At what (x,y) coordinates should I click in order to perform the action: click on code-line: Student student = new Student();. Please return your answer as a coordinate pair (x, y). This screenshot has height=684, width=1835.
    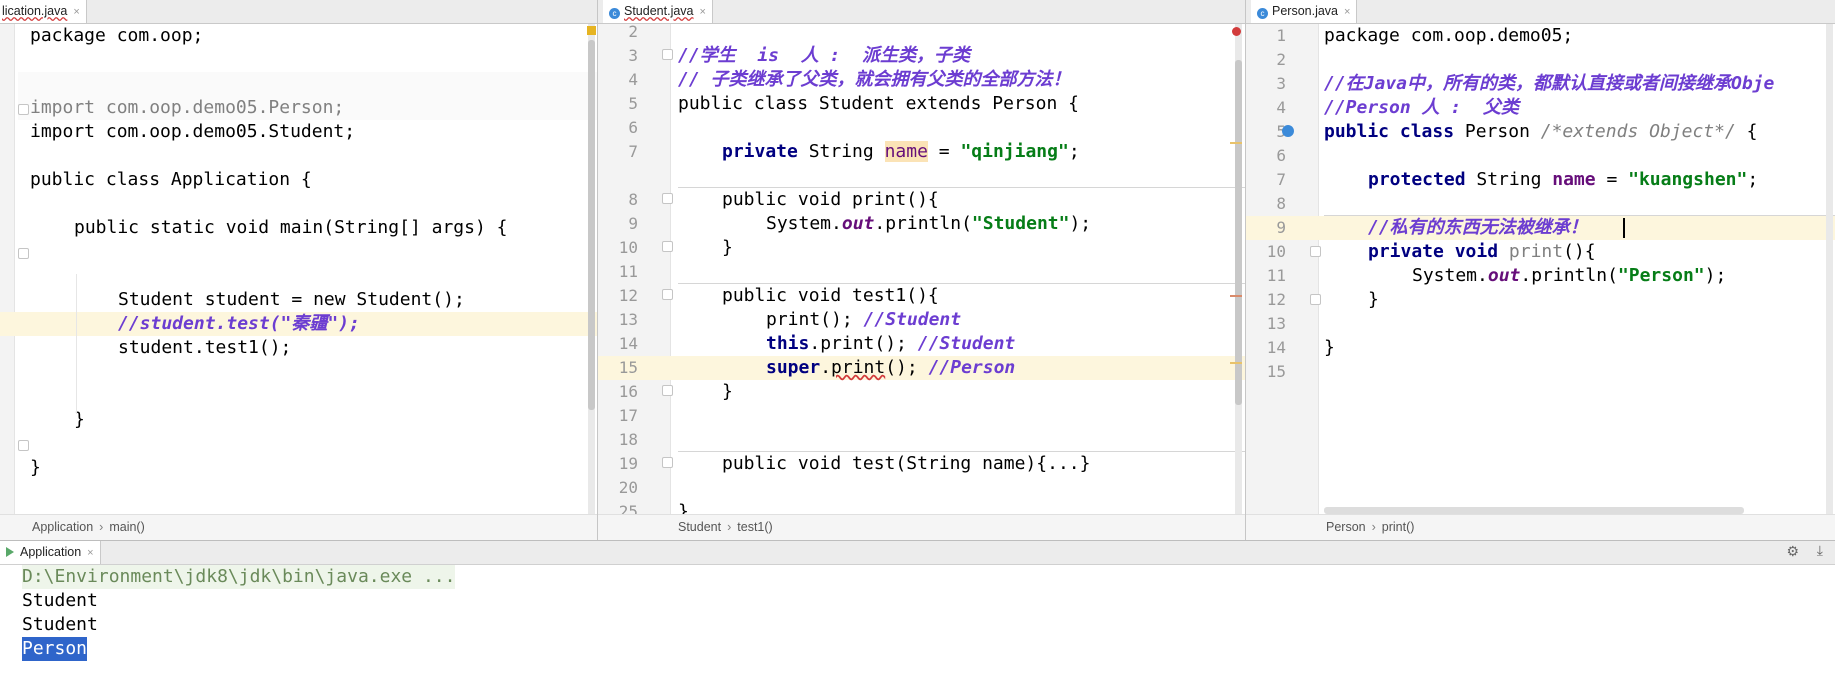
    Looking at the image, I should click on (291, 299).